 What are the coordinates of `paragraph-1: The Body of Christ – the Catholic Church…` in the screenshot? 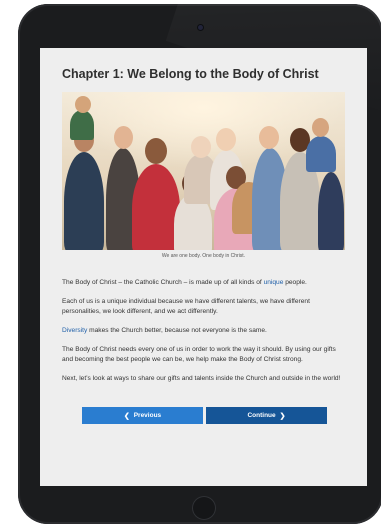 It's located at (203, 283).